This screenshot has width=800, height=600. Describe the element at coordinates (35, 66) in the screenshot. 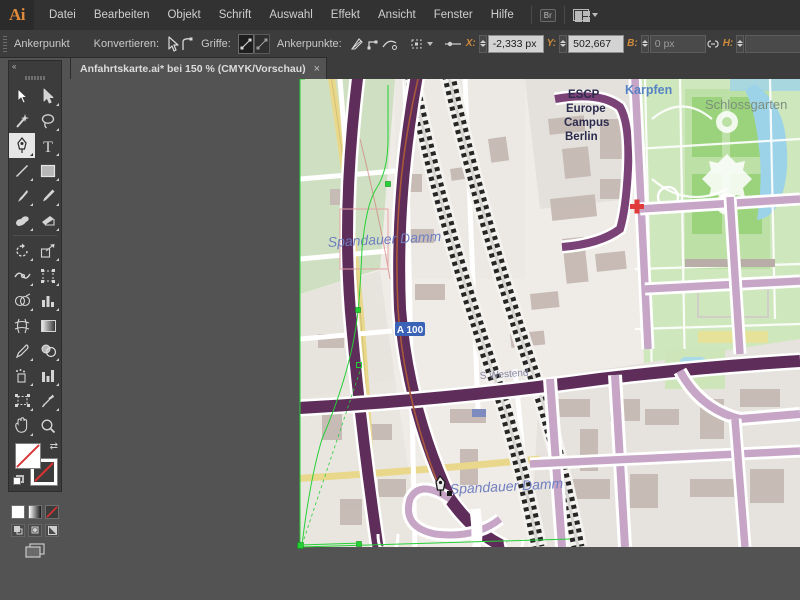

I see `tools-panel-collapse: «` at that location.